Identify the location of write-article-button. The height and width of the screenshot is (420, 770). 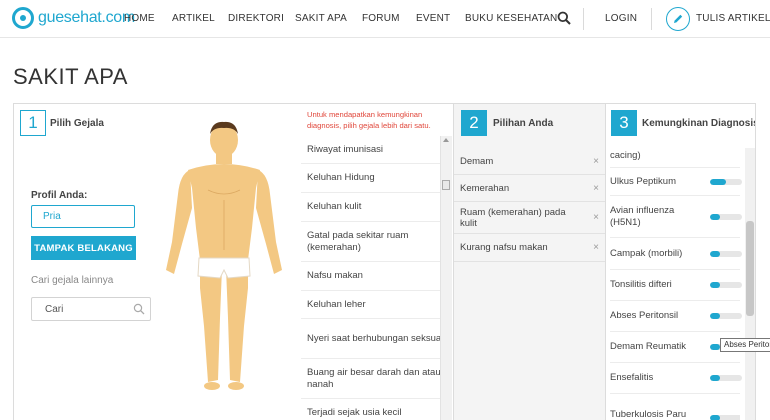
(678, 19).